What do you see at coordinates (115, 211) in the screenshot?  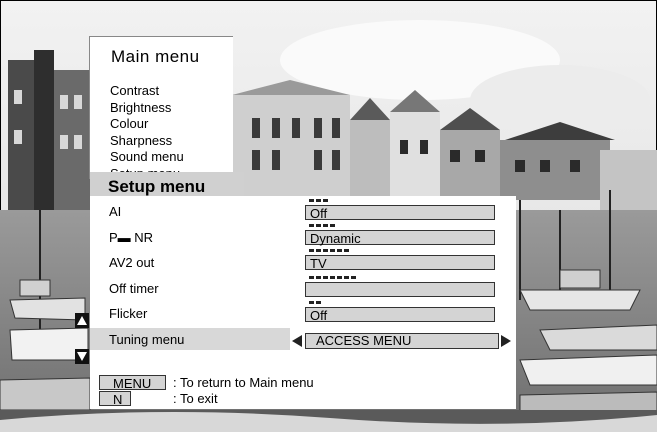 I see `setup-row-ai-label: AI` at bounding box center [115, 211].